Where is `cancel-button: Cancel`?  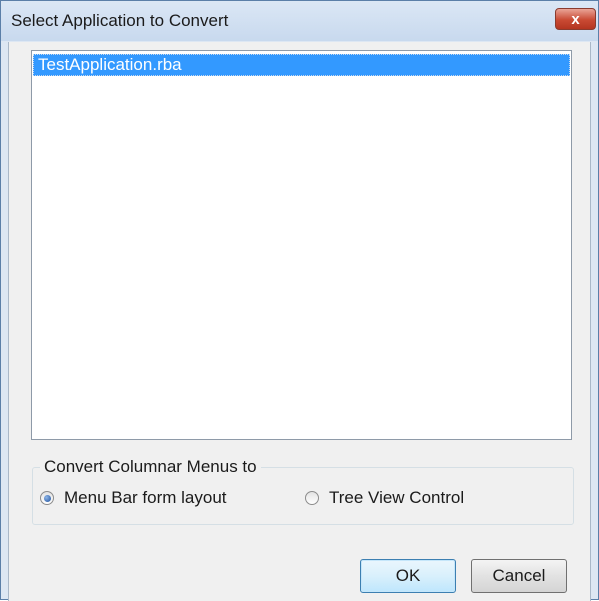 cancel-button: Cancel is located at coordinates (519, 576).